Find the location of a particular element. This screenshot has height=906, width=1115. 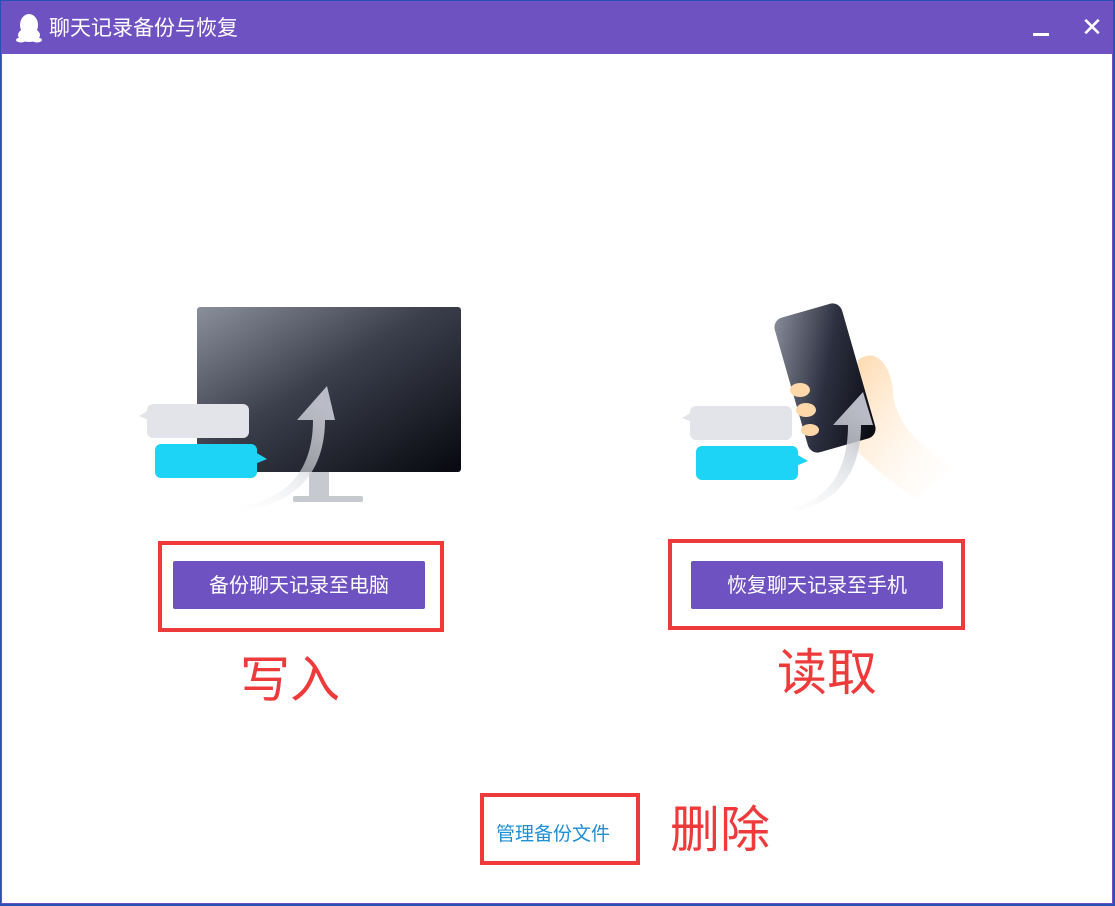

title-bar: 聊天记录备份与恢复 ✕ is located at coordinates (557, 28).